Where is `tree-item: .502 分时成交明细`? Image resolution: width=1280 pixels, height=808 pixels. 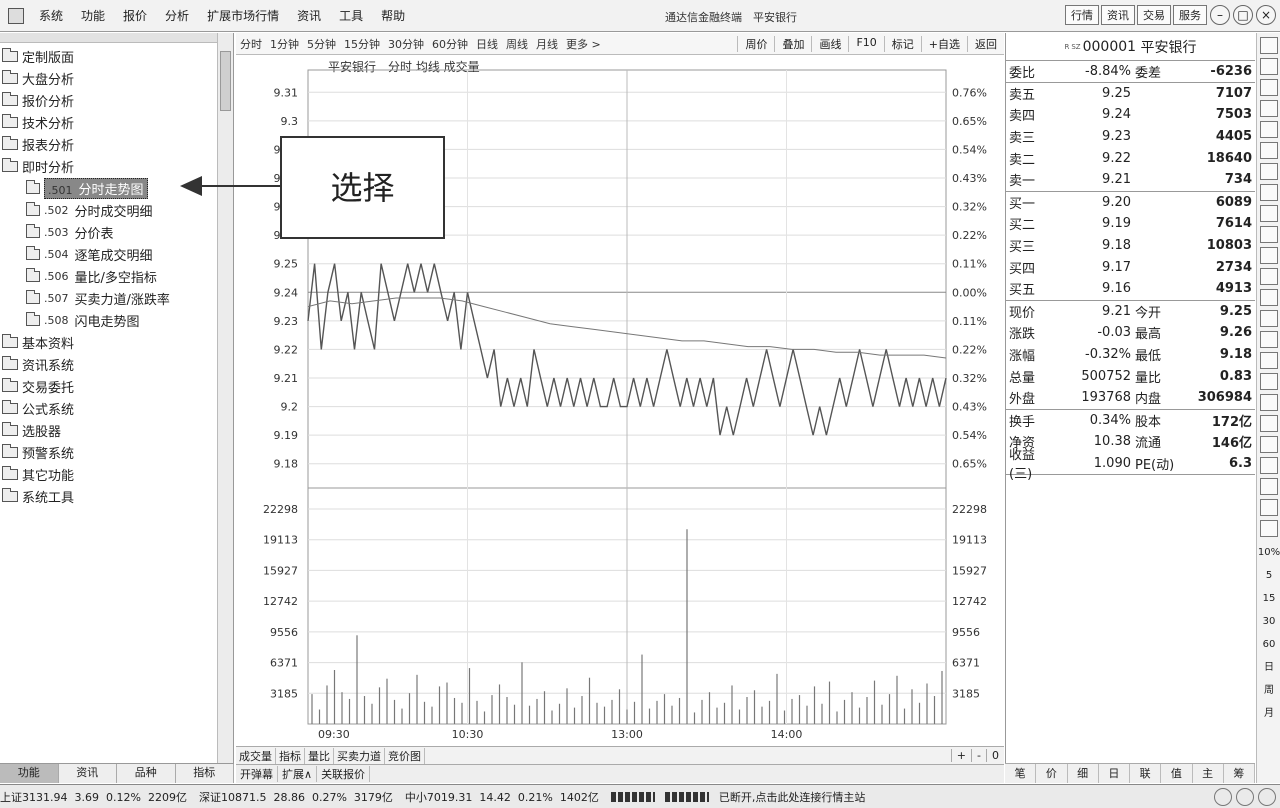 tree-item: .502 分时成交明细 is located at coordinates (108, 210).